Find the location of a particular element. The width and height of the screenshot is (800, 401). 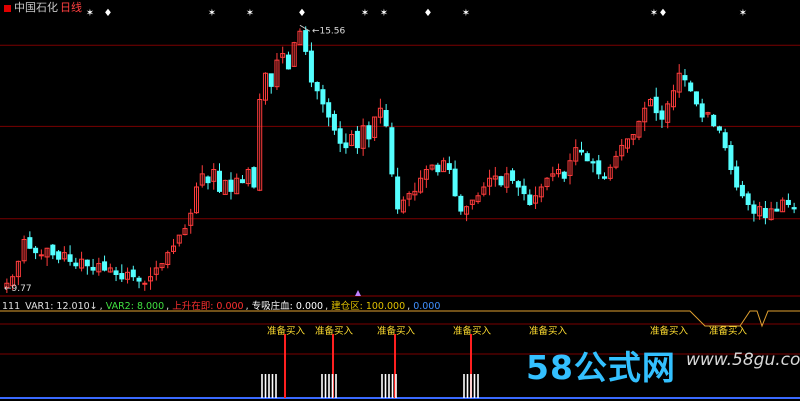

watermark-url: www.58gu.com is located at coordinates (743, 360).